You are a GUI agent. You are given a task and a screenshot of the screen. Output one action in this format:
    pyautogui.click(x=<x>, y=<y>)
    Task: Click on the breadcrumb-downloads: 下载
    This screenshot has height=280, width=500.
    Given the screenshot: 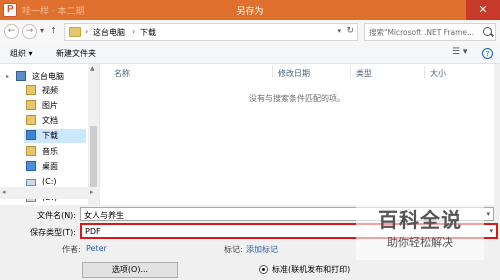 What is the action you would take?
    pyautogui.click(x=148, y=32)
    